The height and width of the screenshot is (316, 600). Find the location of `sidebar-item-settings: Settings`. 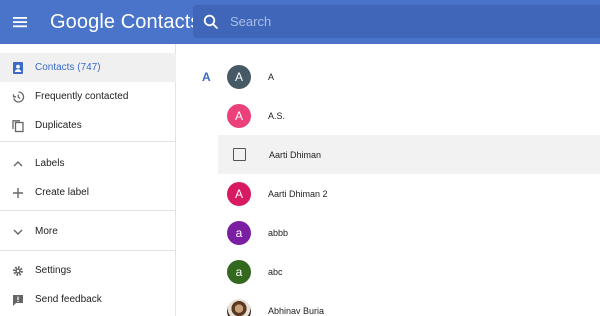

sidebar-item-settings: Settings is located at coordinates (88, 270).